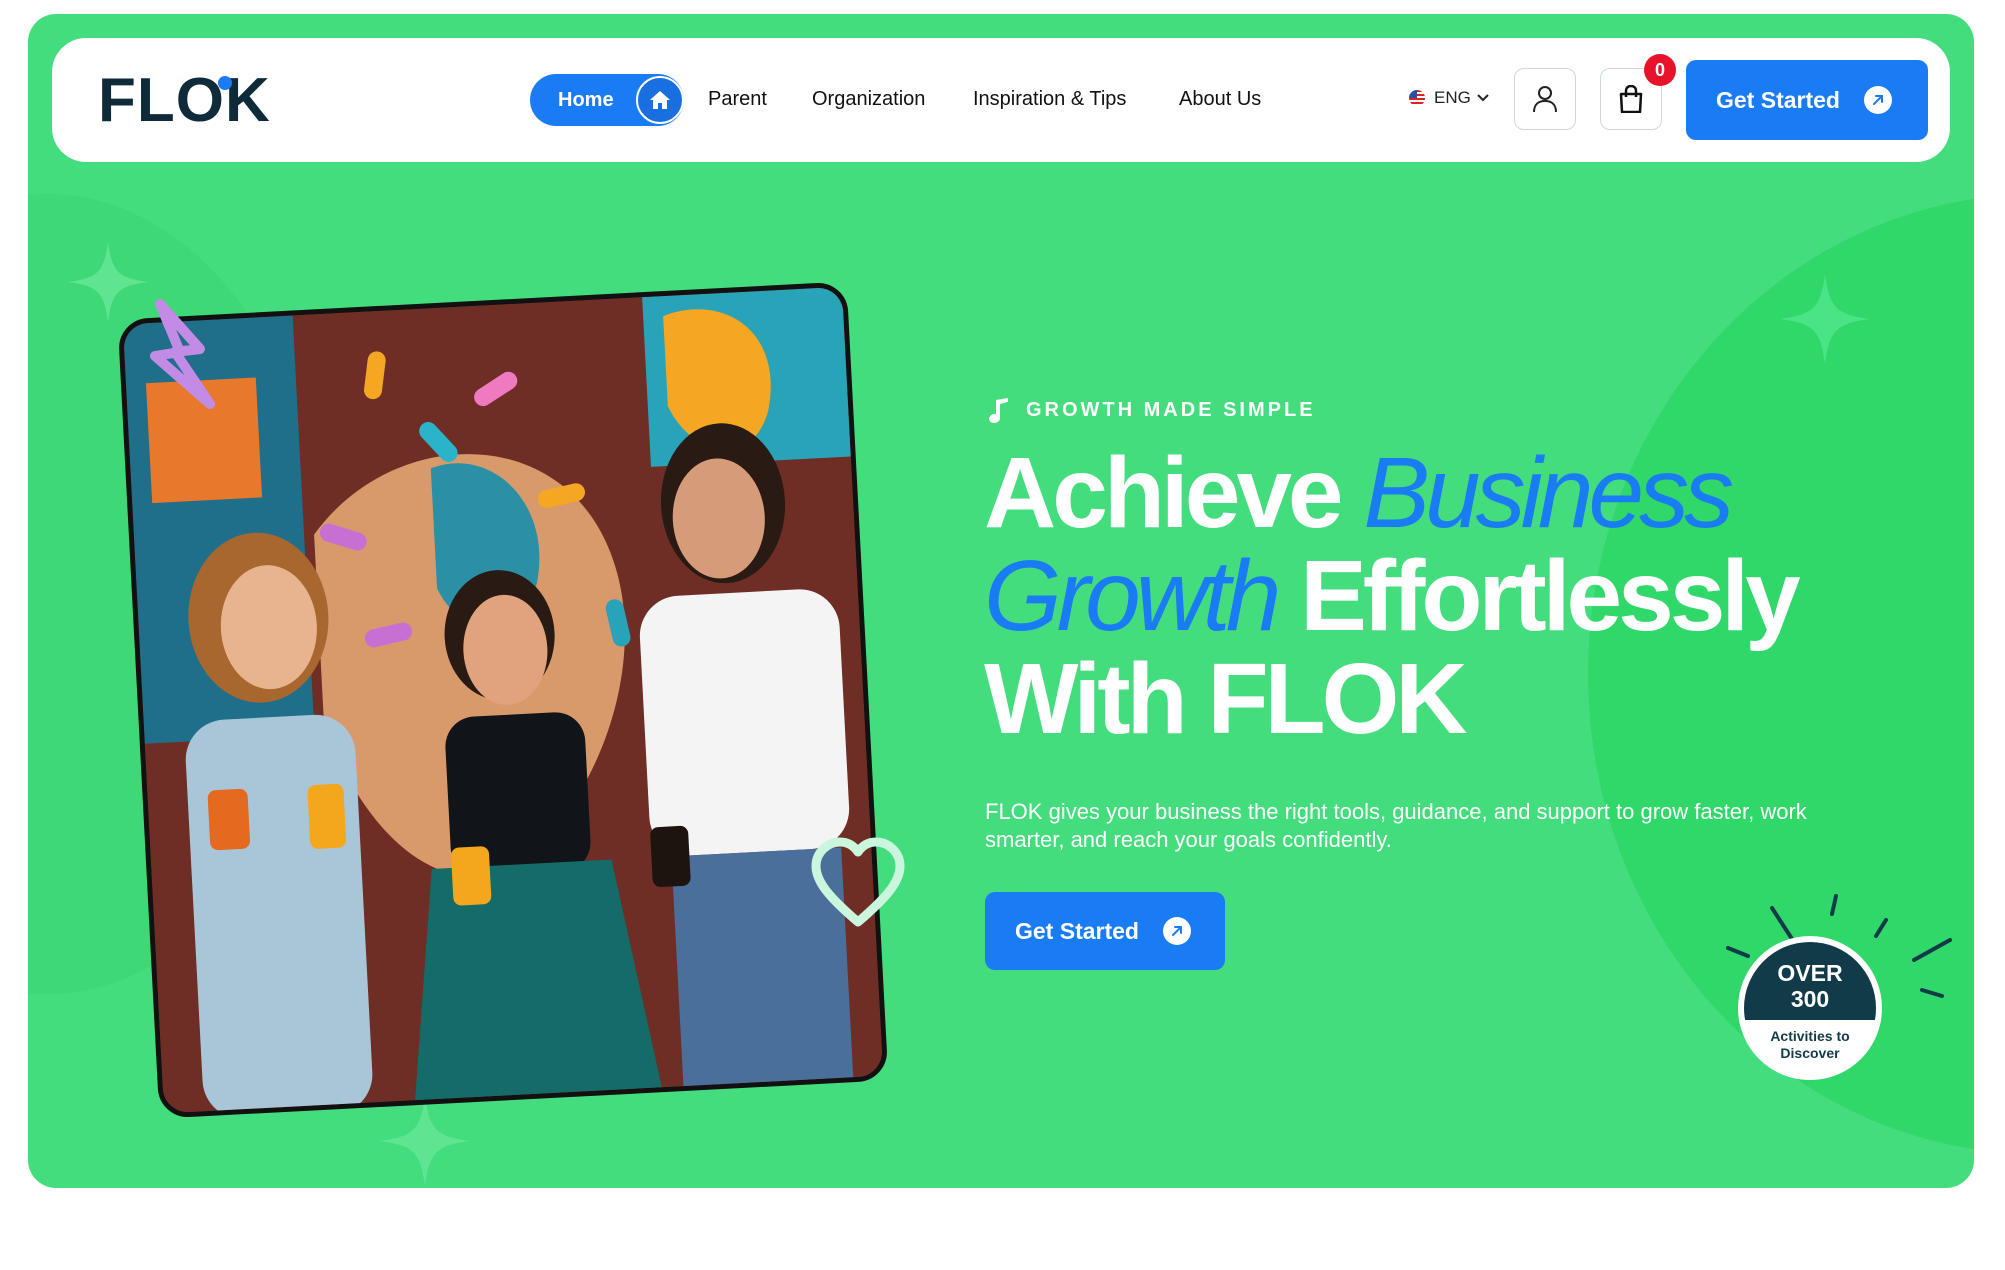 The image size is (2005, 1270). What do you see at coordinates (1226, 699) in the screenshot?
I see `headline-part3: With FLOK` at bounding box center [1226, 699].